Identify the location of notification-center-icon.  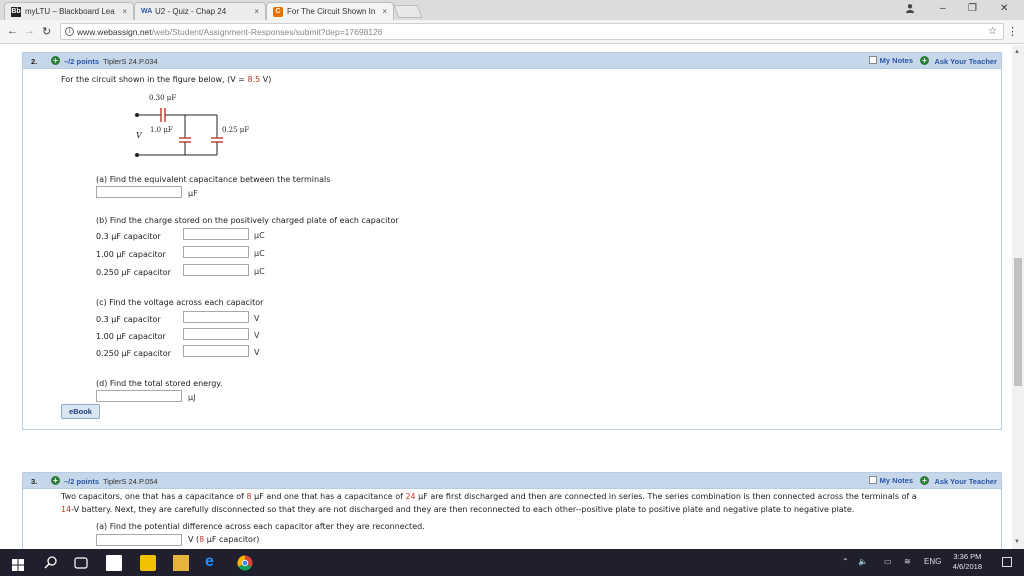
(1007, 562).